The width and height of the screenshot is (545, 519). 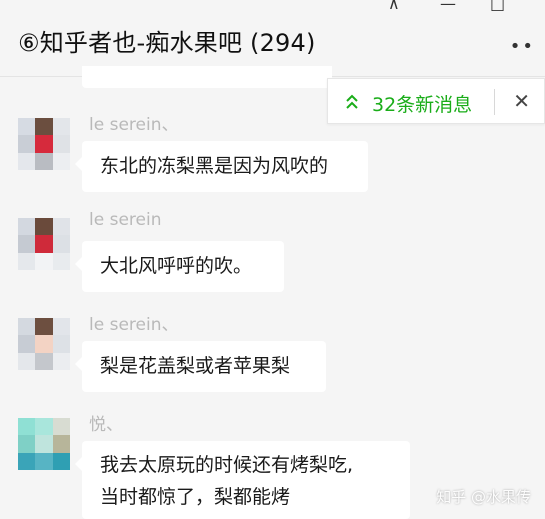 What do you see at coordinates (448, 6) in the screenshot?
I see `minimize-icon: —` at bounding box center [448, 6].